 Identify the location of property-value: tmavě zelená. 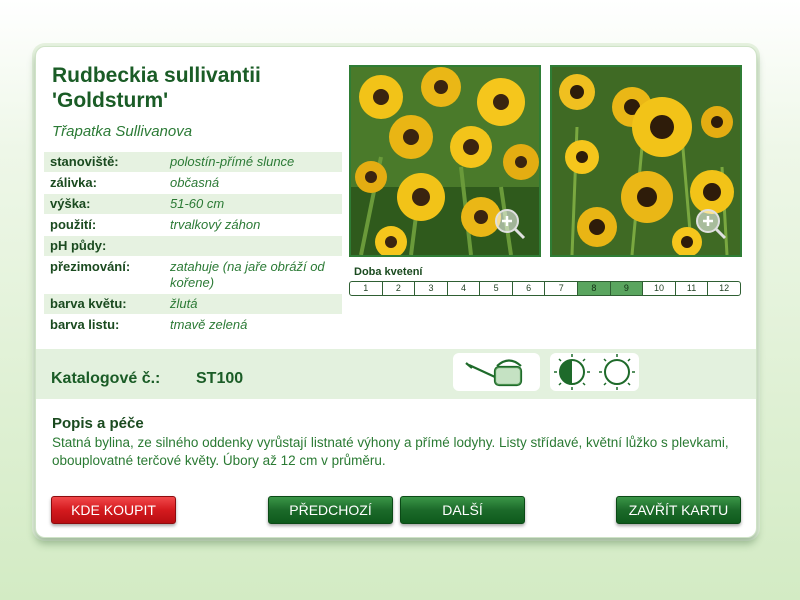
(253, 325).